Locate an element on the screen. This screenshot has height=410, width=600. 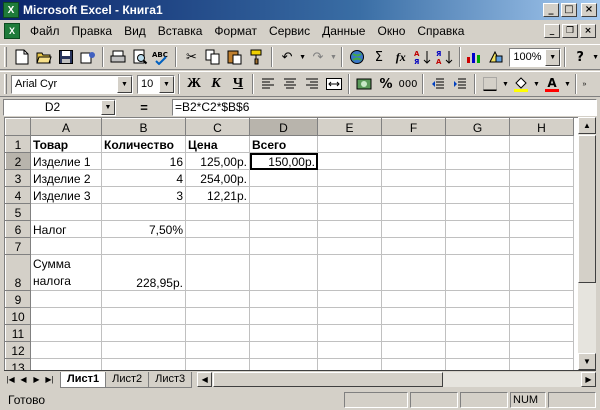
new-document-icon is located at coordinates (22, 57).